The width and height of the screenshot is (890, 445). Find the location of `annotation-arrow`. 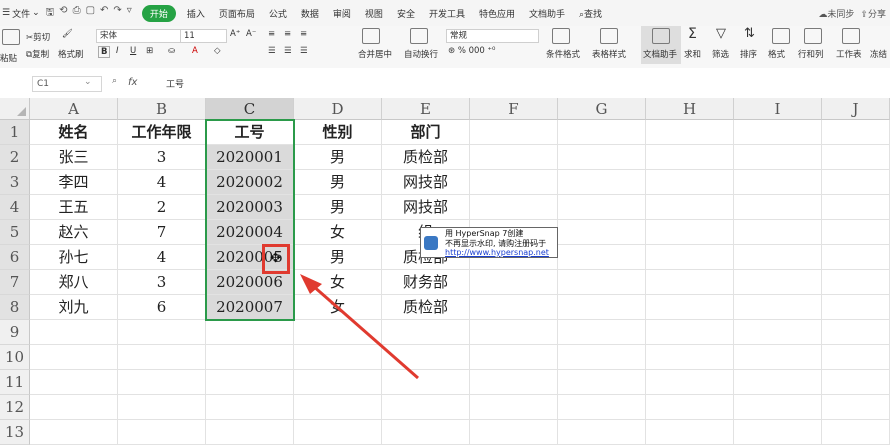

annotation-arrow is located at coordinates (359, 327).